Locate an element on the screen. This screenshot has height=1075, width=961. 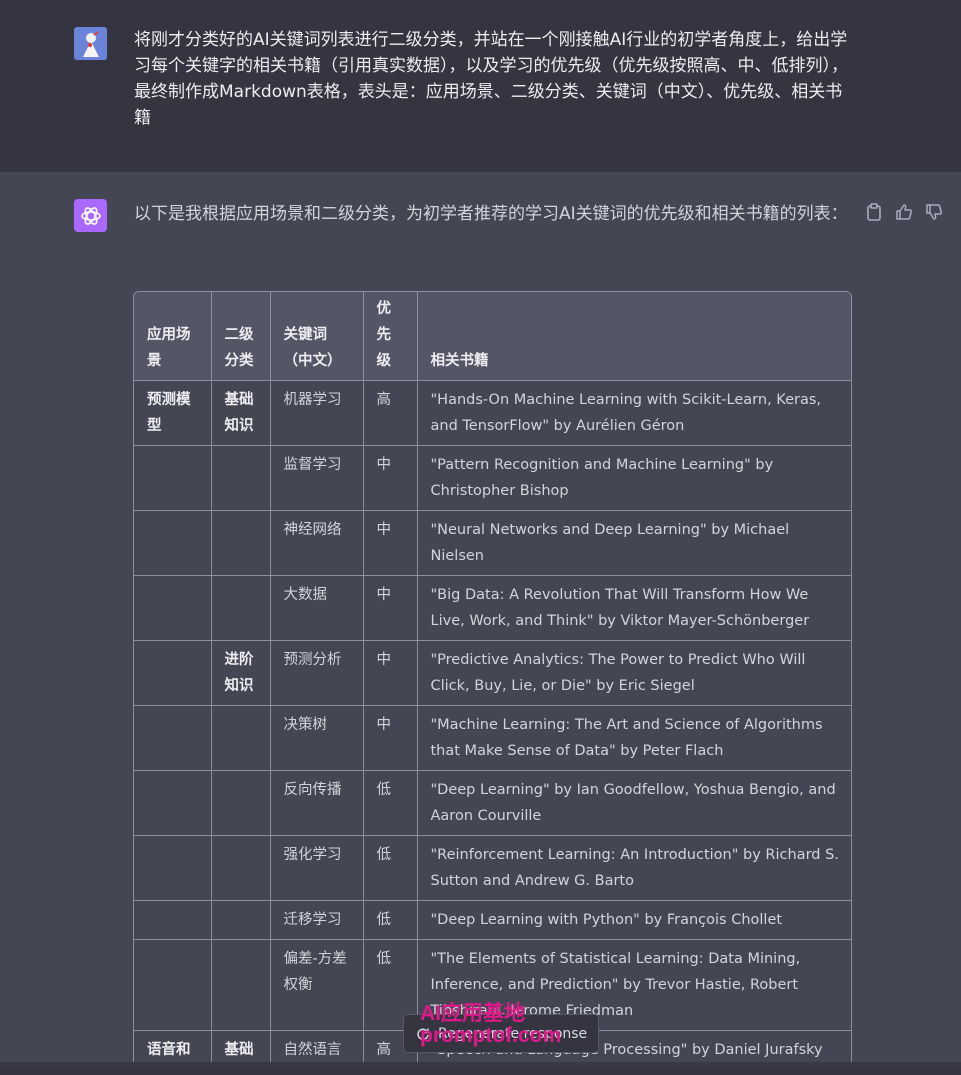
cell-subcategory: 基础知识 is located at coordinates (240, 413).